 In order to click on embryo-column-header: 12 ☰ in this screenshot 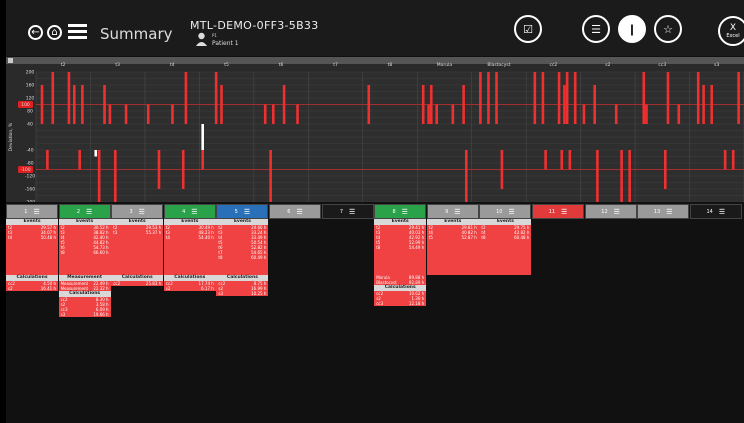, I will do `click(610, 211)`.